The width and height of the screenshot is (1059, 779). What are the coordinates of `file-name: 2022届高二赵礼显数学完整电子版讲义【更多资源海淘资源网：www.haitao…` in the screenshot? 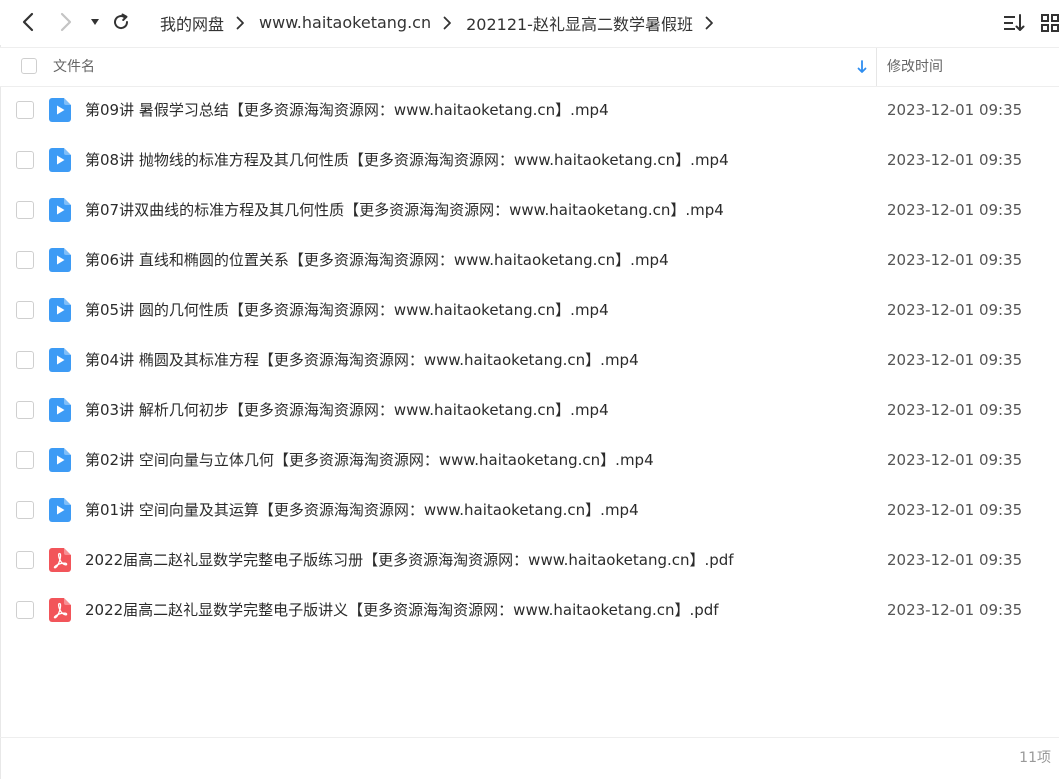 It's located at (402, 610).